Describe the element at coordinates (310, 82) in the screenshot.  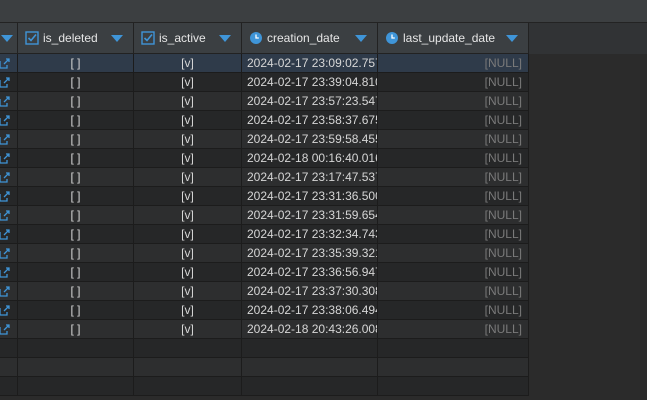
I see `creation-date-cell: 2024-02-17 23:39:04.810` at that location.